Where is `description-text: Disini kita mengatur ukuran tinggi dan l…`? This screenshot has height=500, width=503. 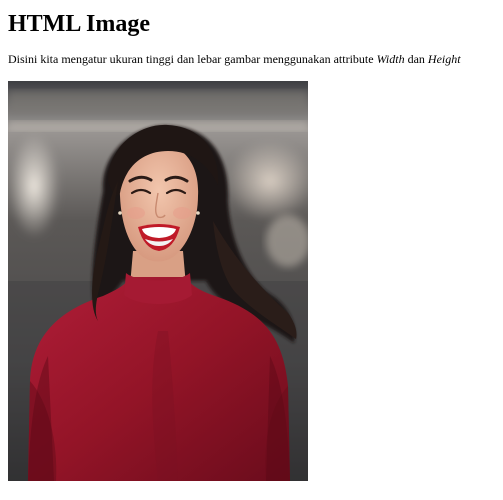
description-text: Disini kita mengatur ukuran tinggi dan l… is located at coordinates (192, 59).